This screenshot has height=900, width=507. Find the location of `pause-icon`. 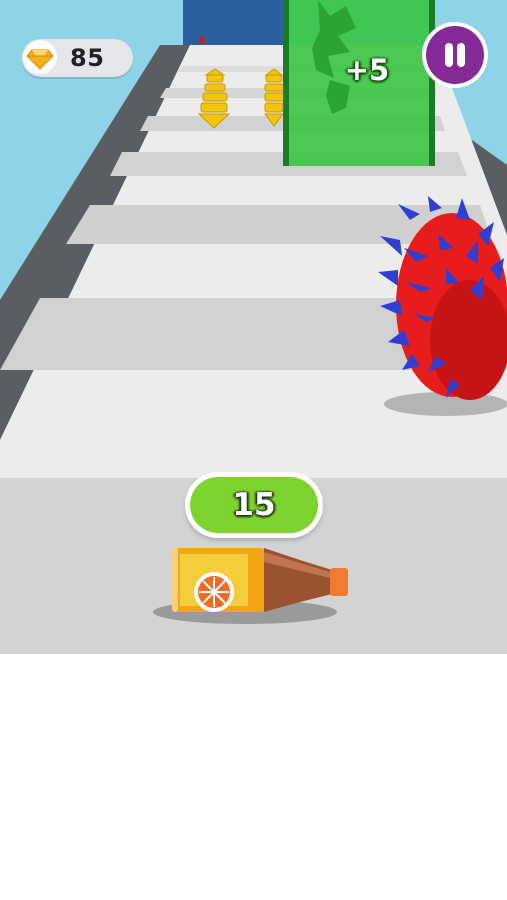

pause-icon is located at coordinates (455, 55).